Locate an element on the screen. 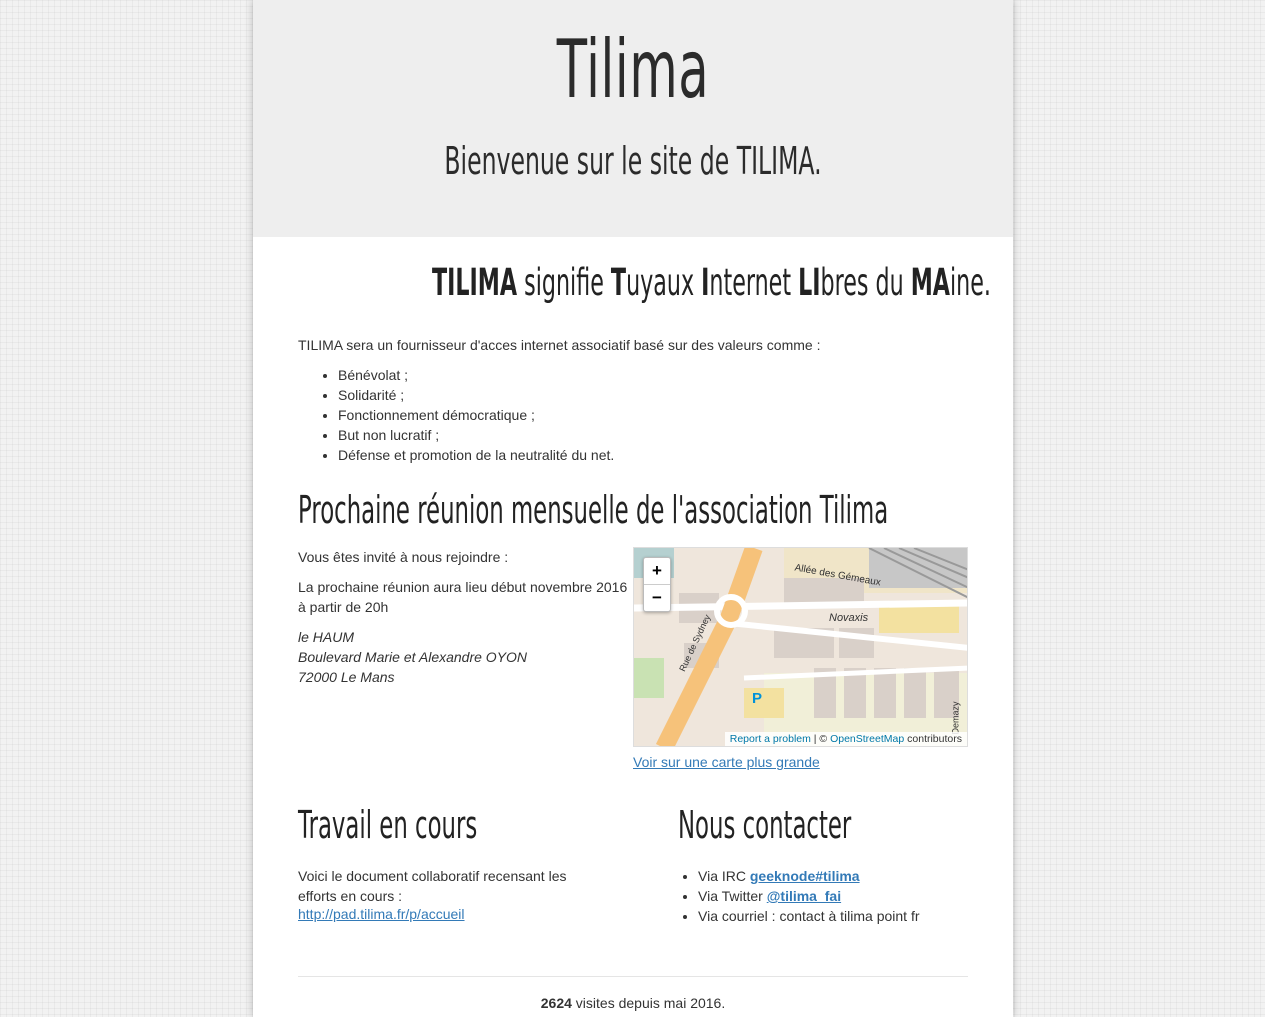 The height and width of the screenshot is (1017, 1265). address-line: le HAUM is located at coordinates (326, 637).